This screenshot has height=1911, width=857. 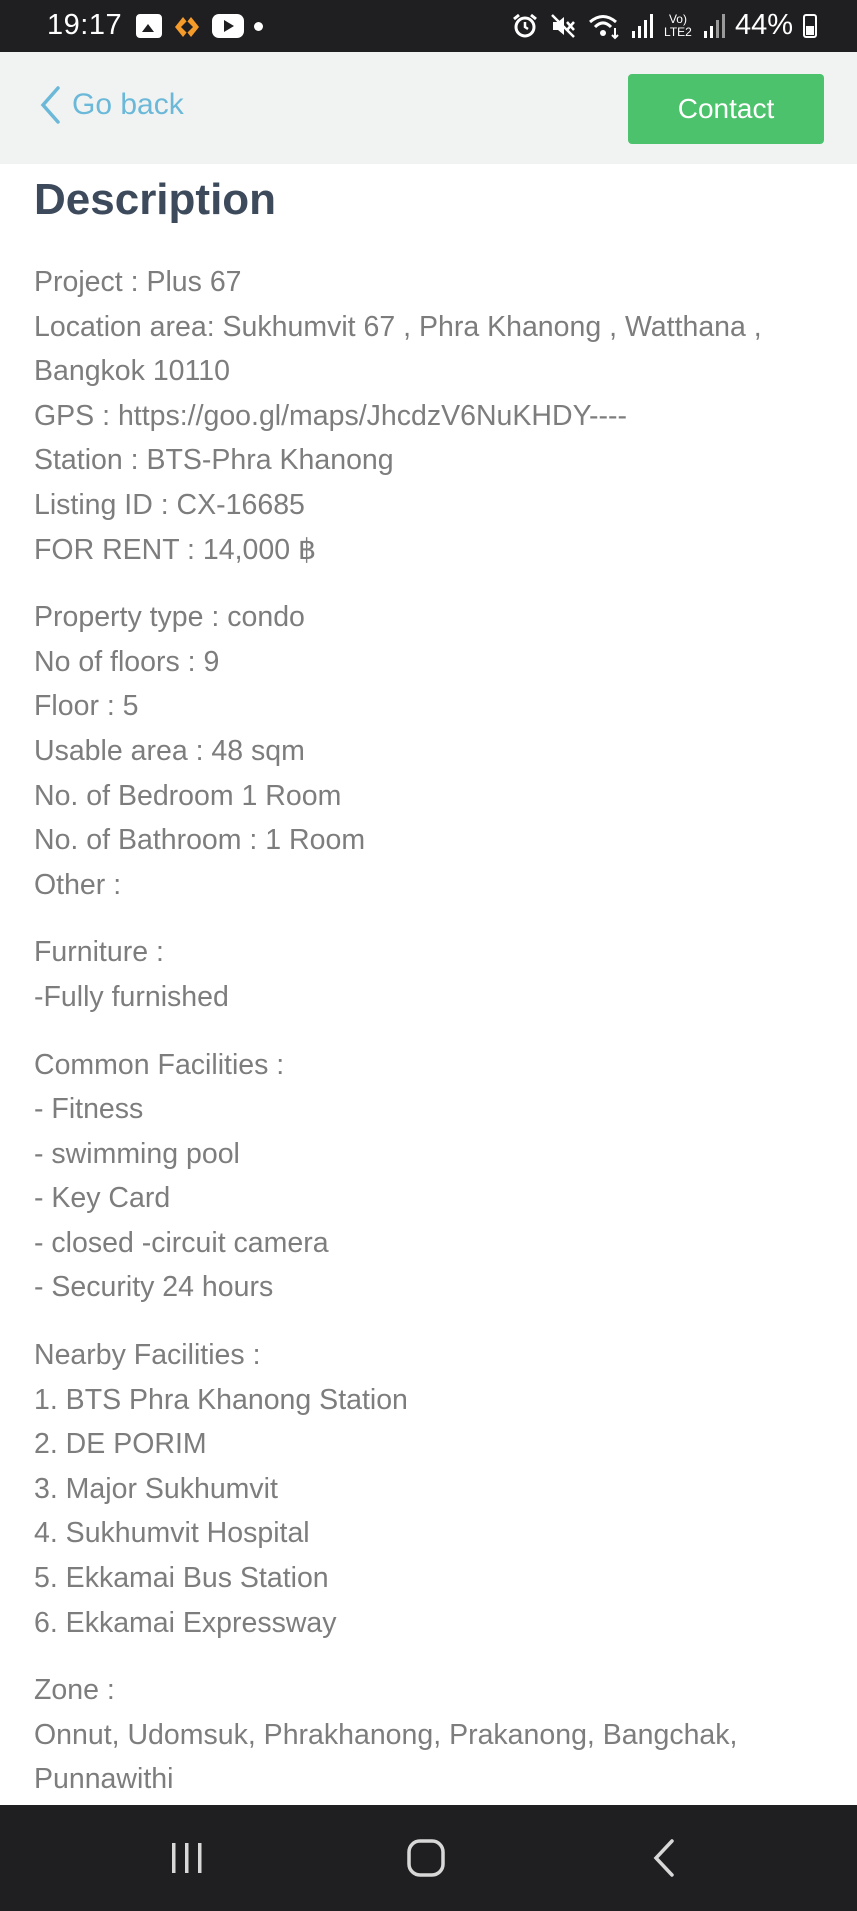 What do you see at coordinates (258, 26) in the screenshot?
I see `notification-dot-icon` at bounding box center [258, 26].